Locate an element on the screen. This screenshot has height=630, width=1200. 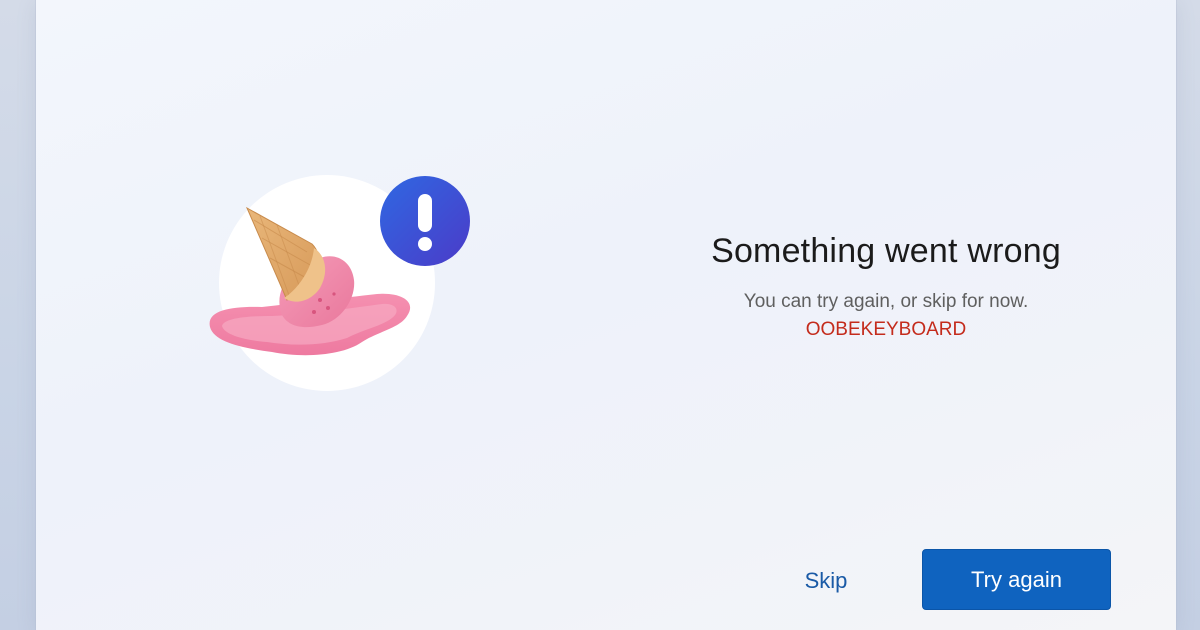
exclamation-icon is located at coordinates (425, 221).